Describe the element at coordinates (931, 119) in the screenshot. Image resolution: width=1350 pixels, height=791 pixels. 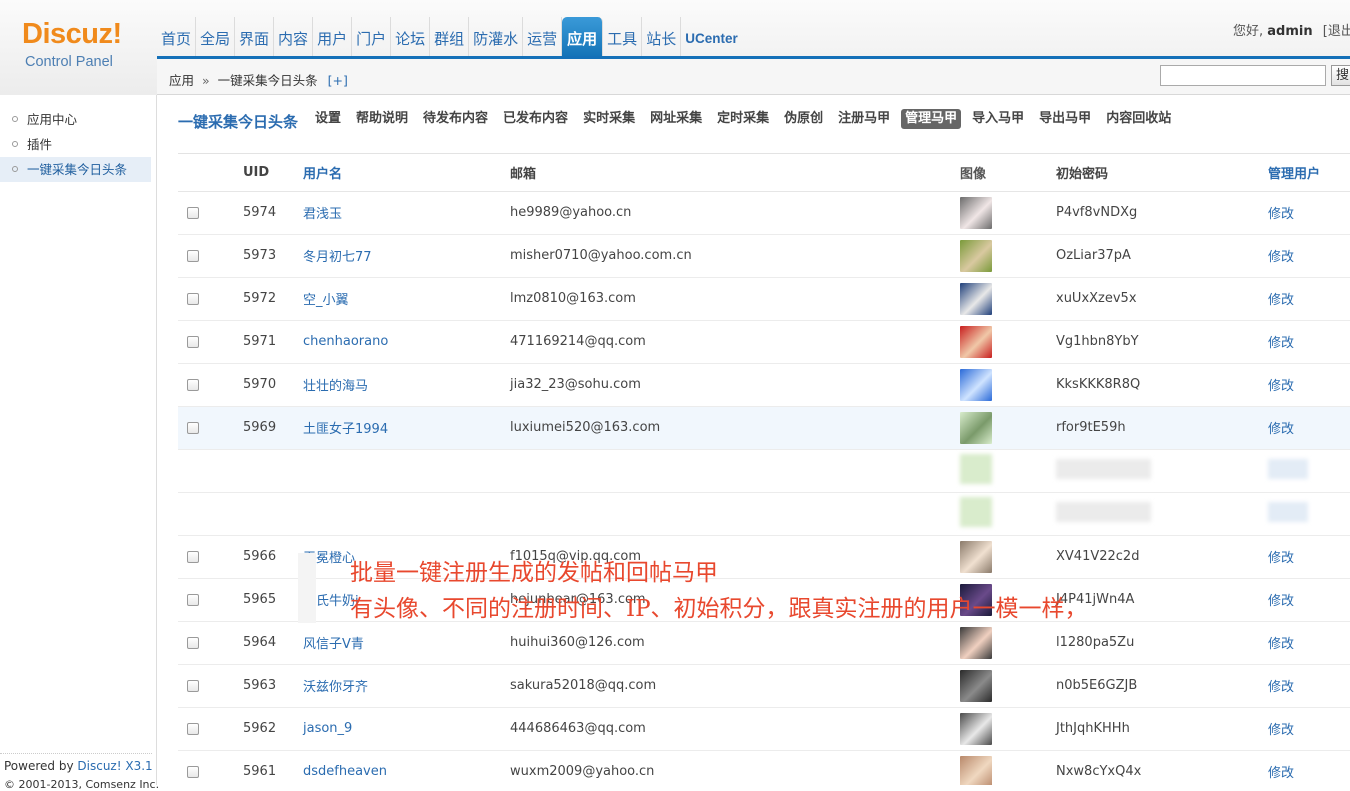
I see `plugin-tab: 管理马甲` at that location.